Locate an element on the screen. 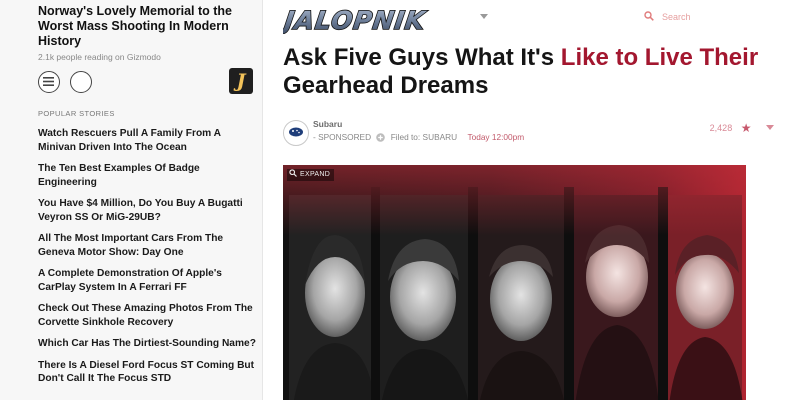 The width and height of the screenshot is (800, 400). jalopnik-logo: JALOPNIK is located at coordinates (356, 19).